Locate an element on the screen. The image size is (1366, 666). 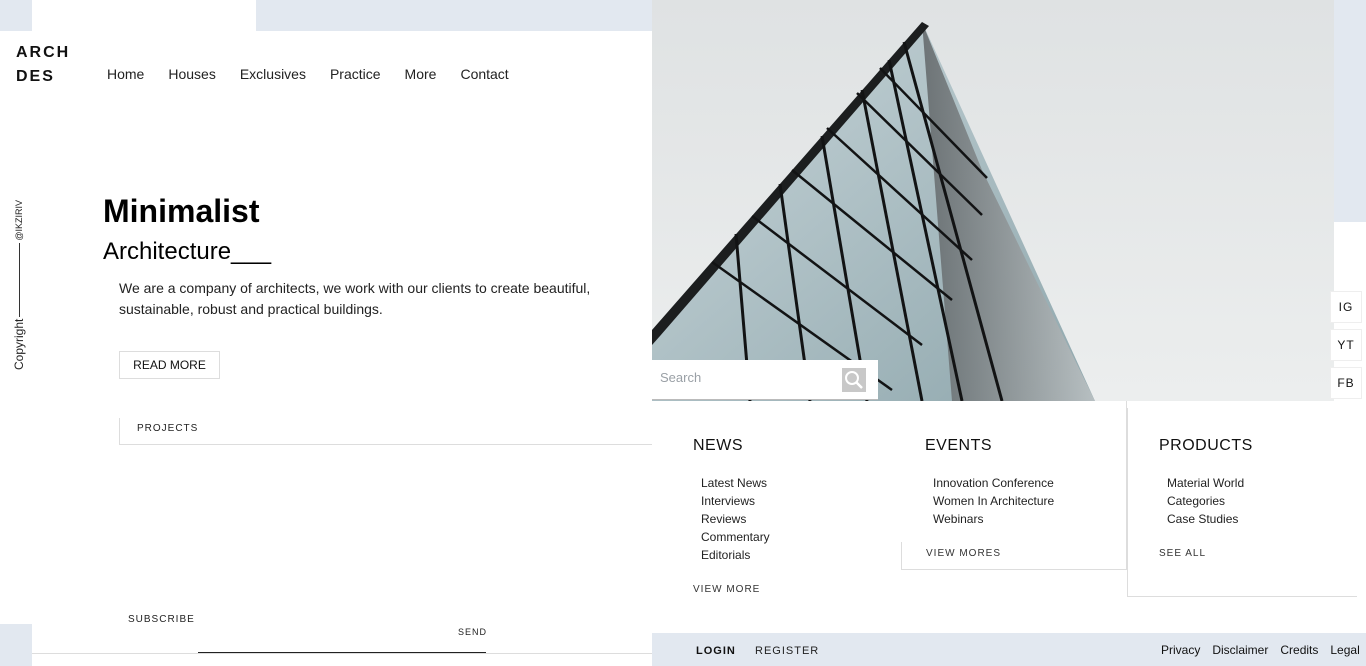
legal-links: Privacy Disclaimer Credits Legal is located at coordinates (1260, 650).